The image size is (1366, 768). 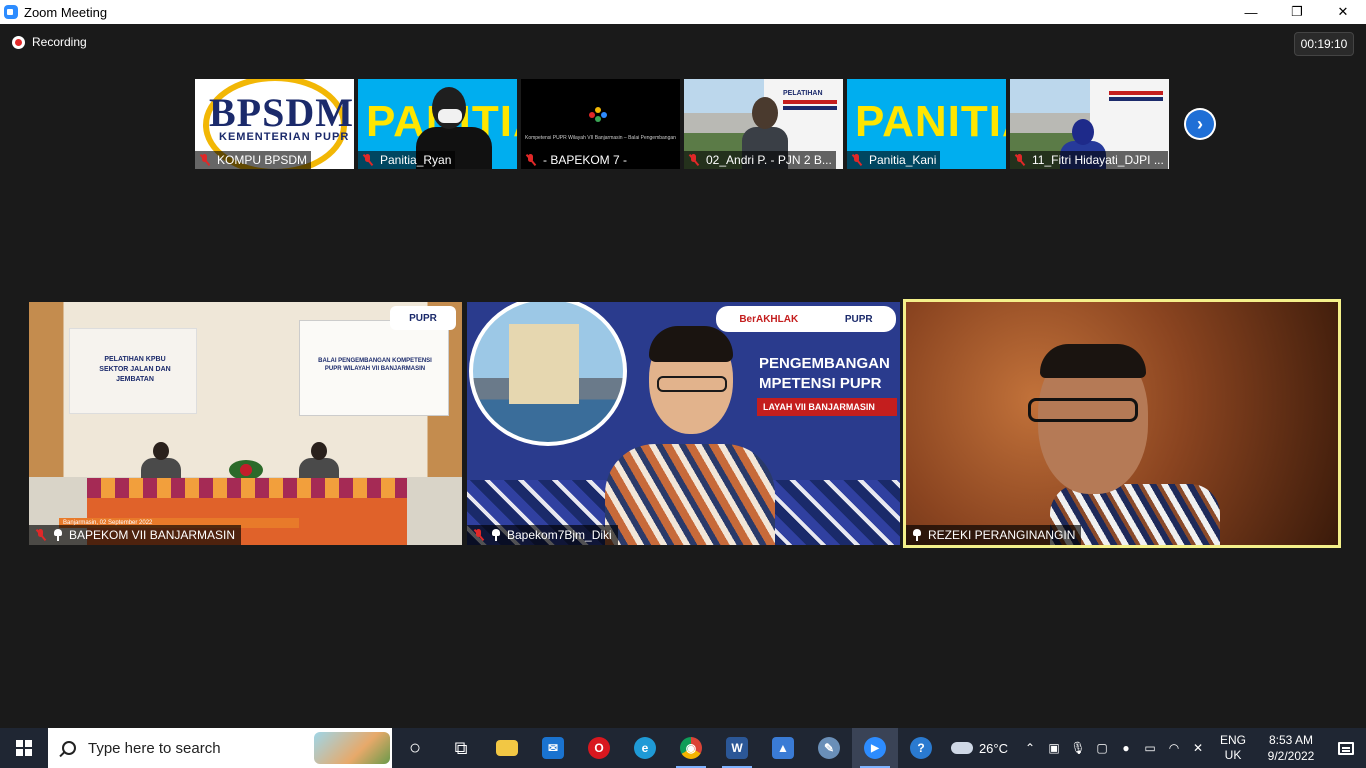 What do you see at coordinates (1233, 755) in the screenshot?
I see `keyboard-layout: UK` at bounding box center [1233, 755].